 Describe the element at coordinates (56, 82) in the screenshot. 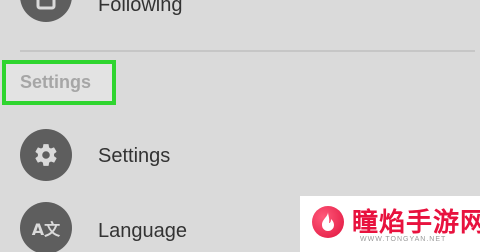

I see `section-header-settings: Settings` at that location.